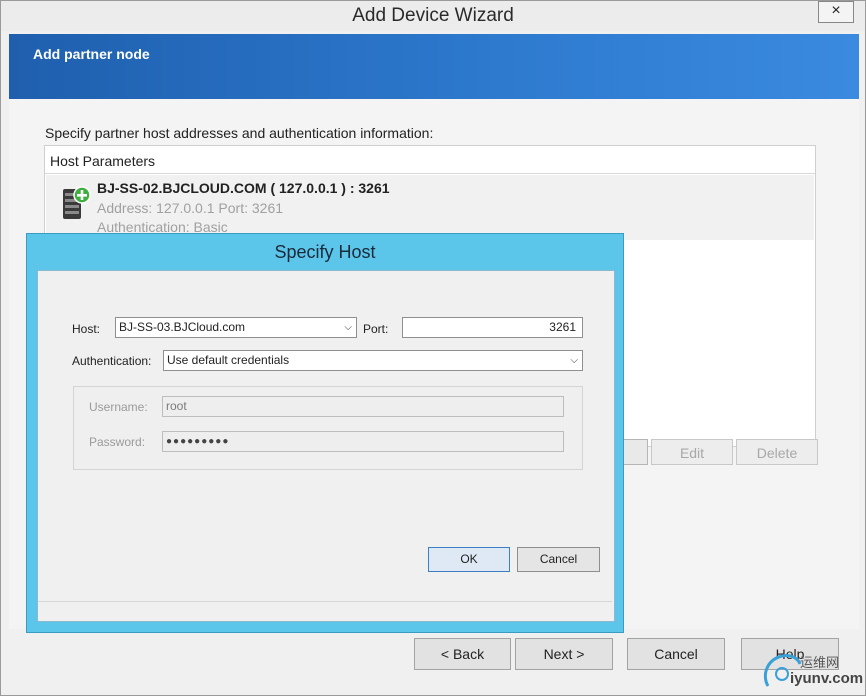  I want to click on delete-host-button: Delete, so click(777, 452).